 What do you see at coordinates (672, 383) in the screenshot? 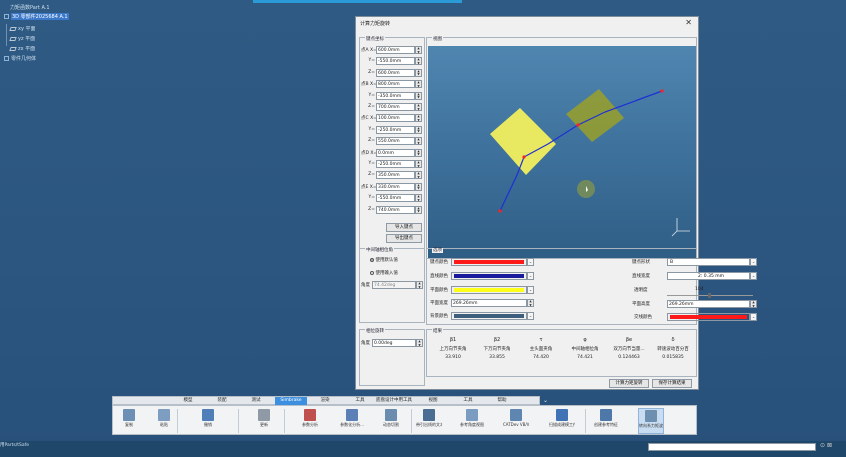
I see `save-results-button: 保存计算结果` at bounding box center [672, 383].